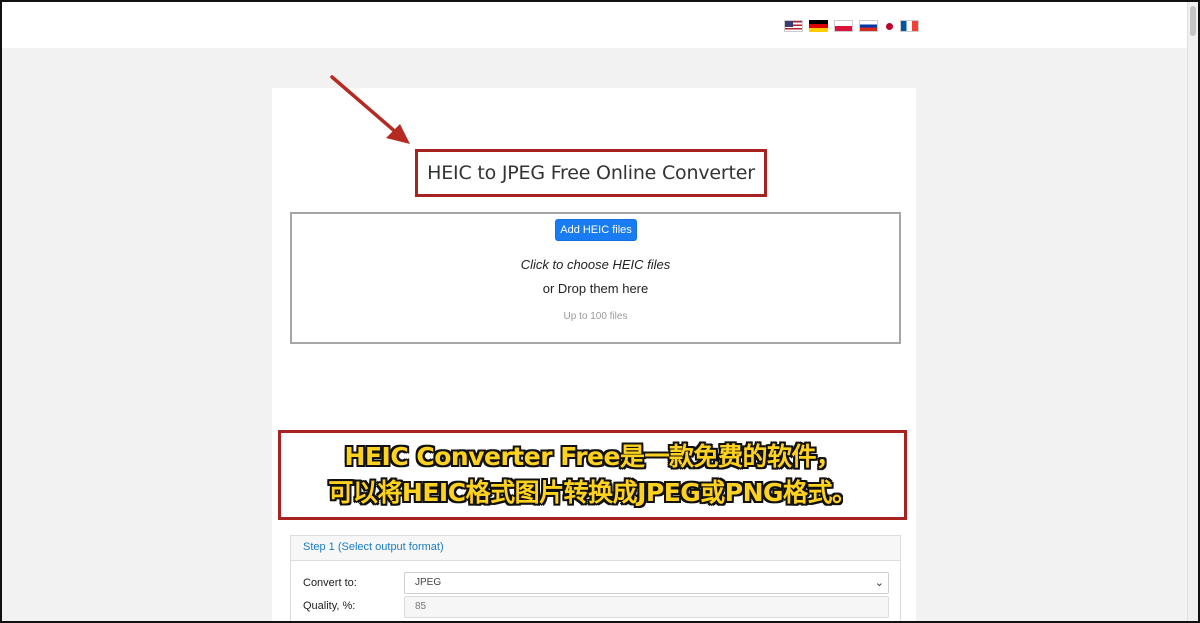 This screenshot has height=623, width=1200. I want to click on caption-line-2: 可以将HEIC格式图片转换成JPEG或PNG格式。, so click(592, 492).